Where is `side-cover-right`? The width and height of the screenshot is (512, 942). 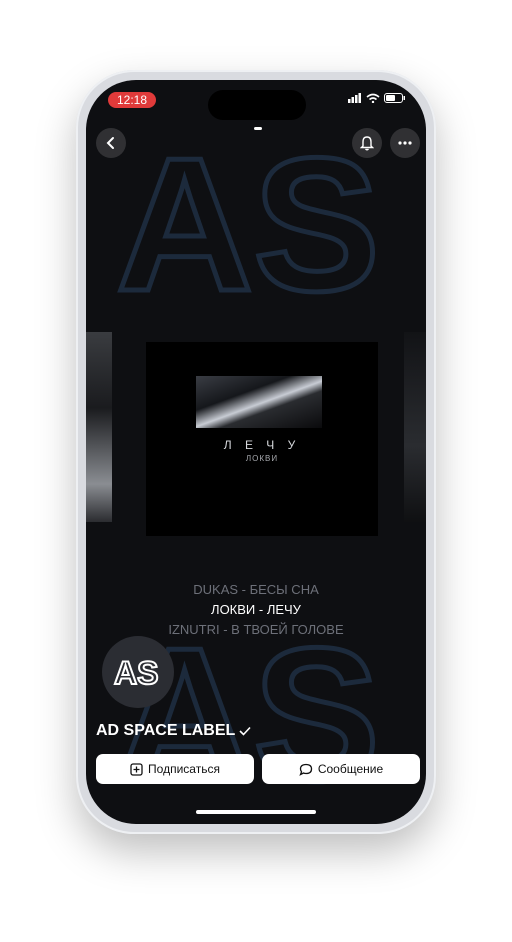 side-cover-right is located at coordinates (415, 427).